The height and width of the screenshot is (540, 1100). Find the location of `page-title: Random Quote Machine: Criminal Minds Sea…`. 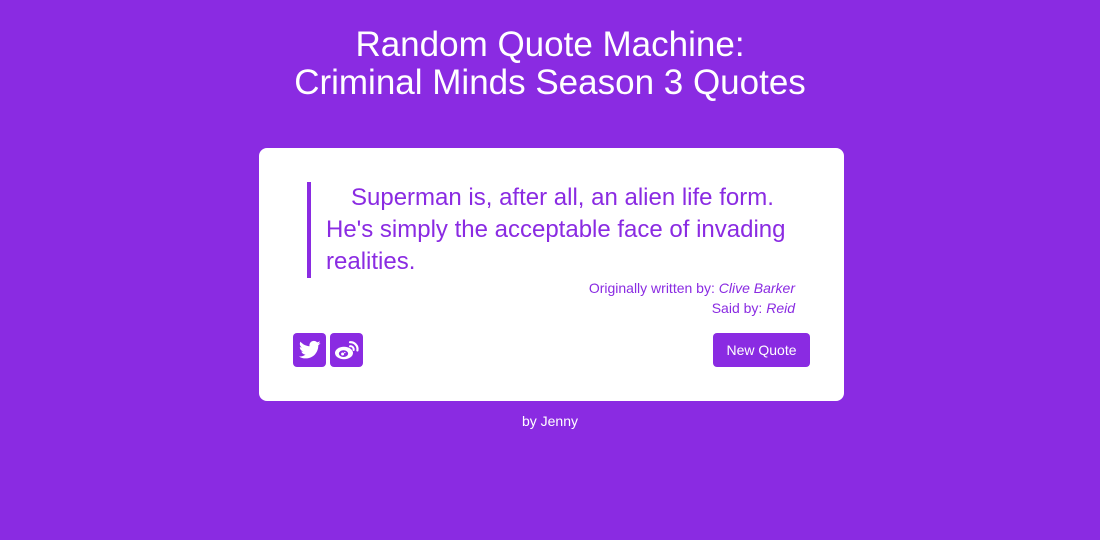

page-title: Random Quote Machine: Criminal Minds Sea… is located at coordinates (550, 64).